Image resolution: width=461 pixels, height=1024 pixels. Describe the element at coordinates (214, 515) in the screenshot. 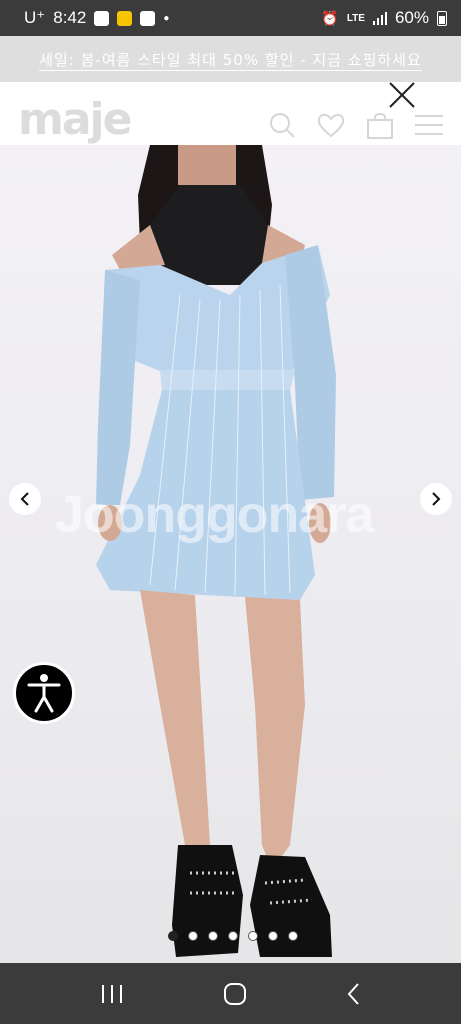

I see `watermark-text: Joonggonara` at that location.